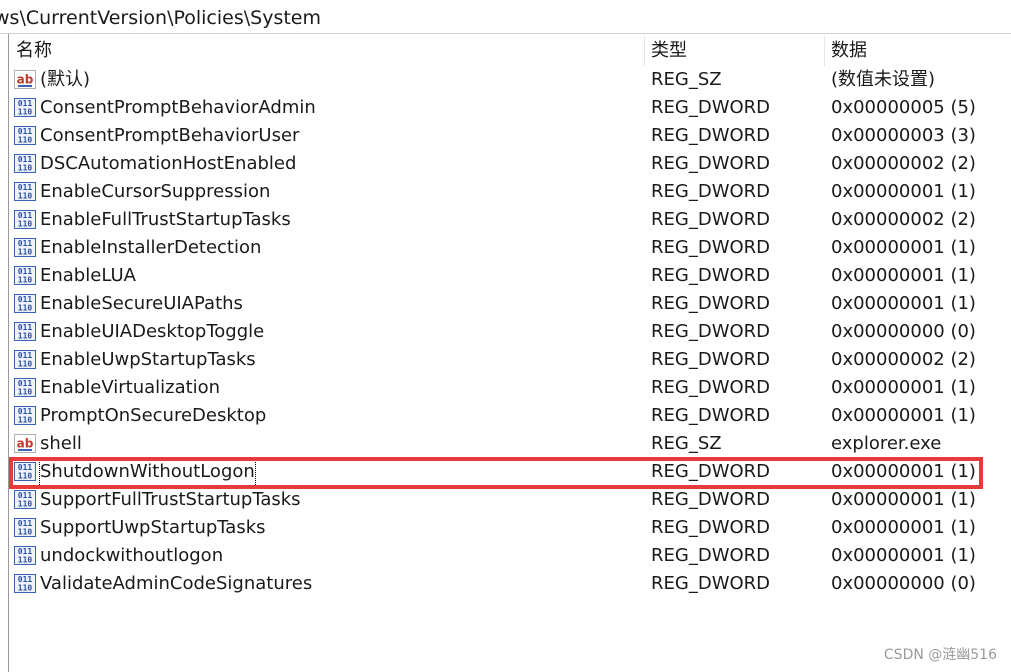 The image size is (1011, 672). I want to click on value-name: EnableInstallerDetection, so click(150, 248).